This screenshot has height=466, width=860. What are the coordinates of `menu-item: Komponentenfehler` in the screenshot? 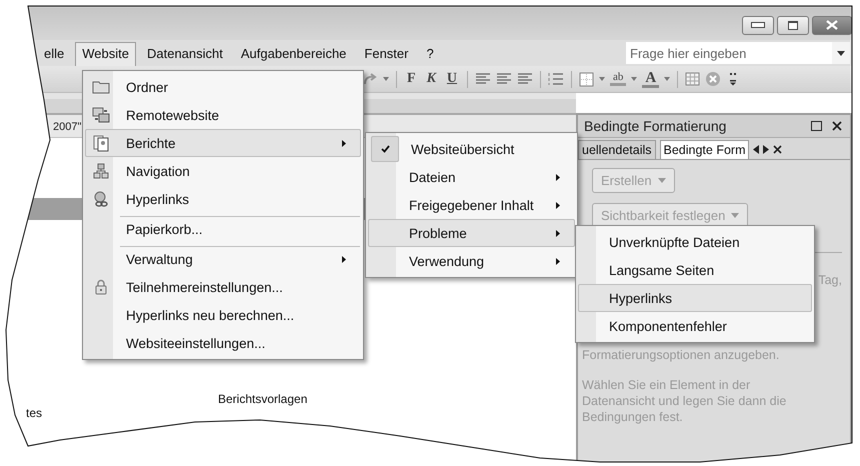 It's located at (695, 326).